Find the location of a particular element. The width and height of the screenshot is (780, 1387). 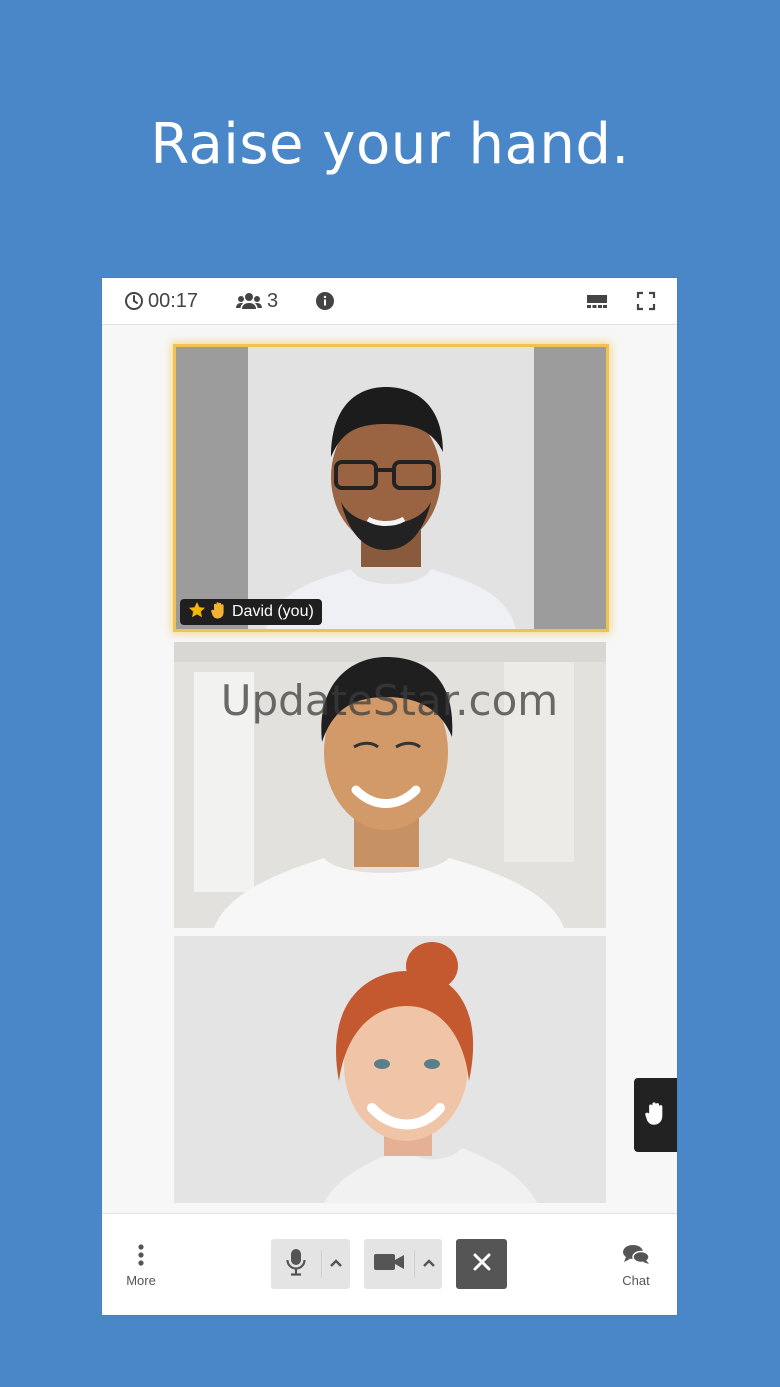

camera-control is located at coordinates (403, 1264).